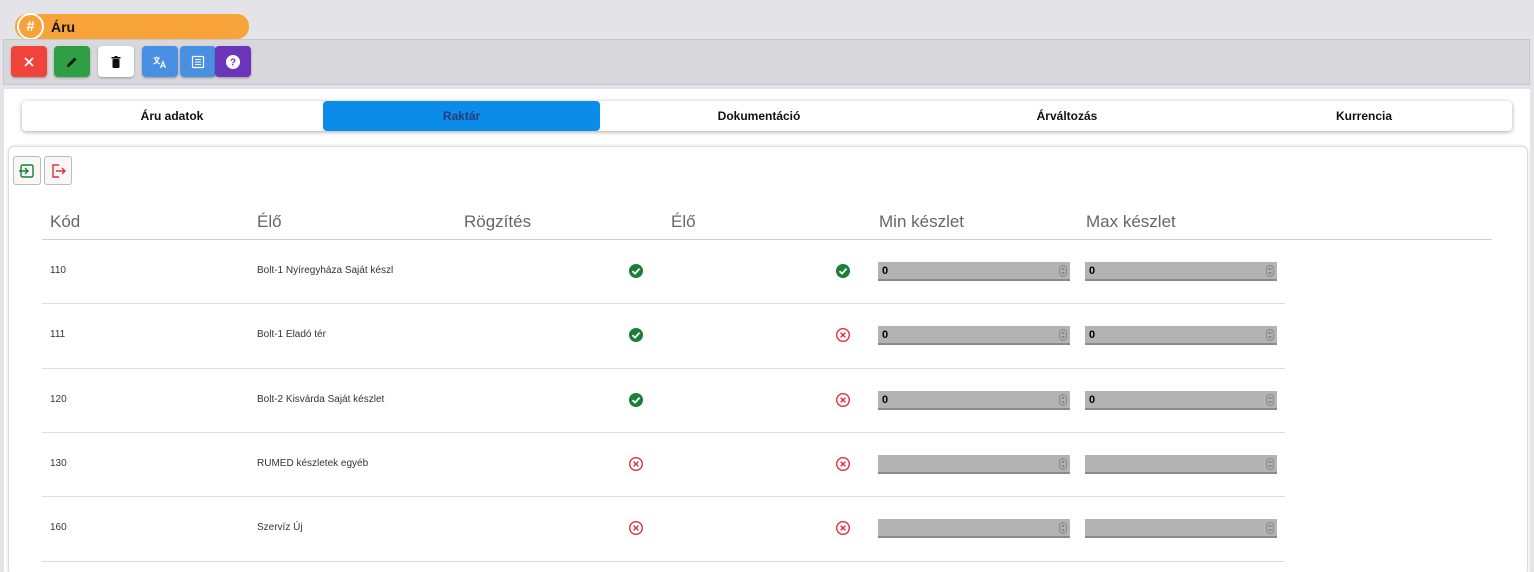 Image resolution: width=1534 pixels, height=572 pixels. I want to click on edit-button, so click(72, 61).